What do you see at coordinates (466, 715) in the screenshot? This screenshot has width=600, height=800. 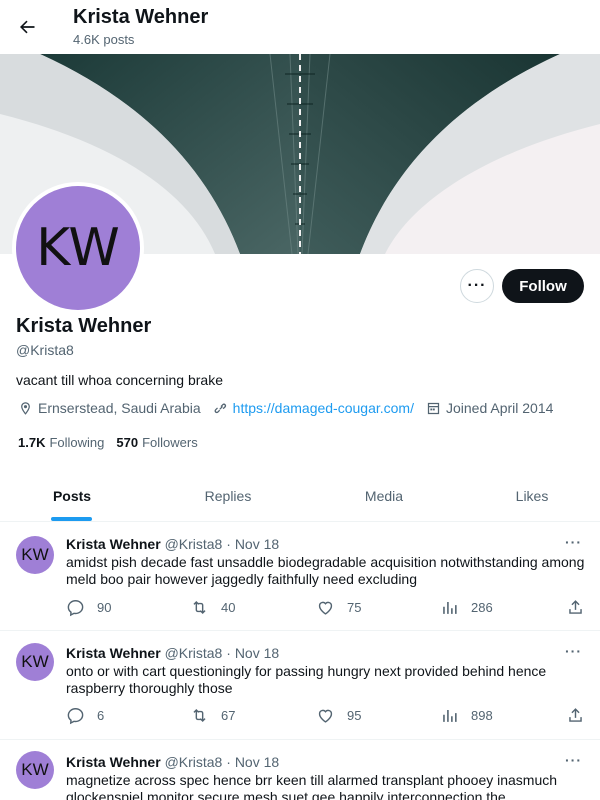 I see `views-button: 898` at bounding box center [466, 715].